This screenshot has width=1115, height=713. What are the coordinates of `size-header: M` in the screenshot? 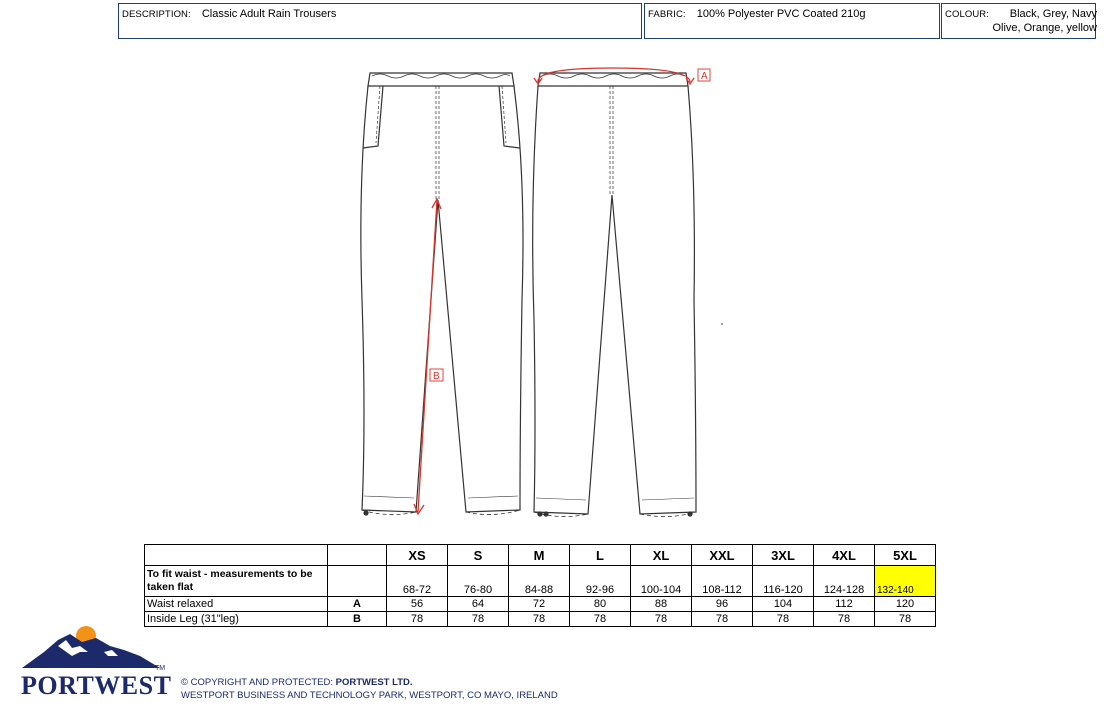 It's located at (539, 555).